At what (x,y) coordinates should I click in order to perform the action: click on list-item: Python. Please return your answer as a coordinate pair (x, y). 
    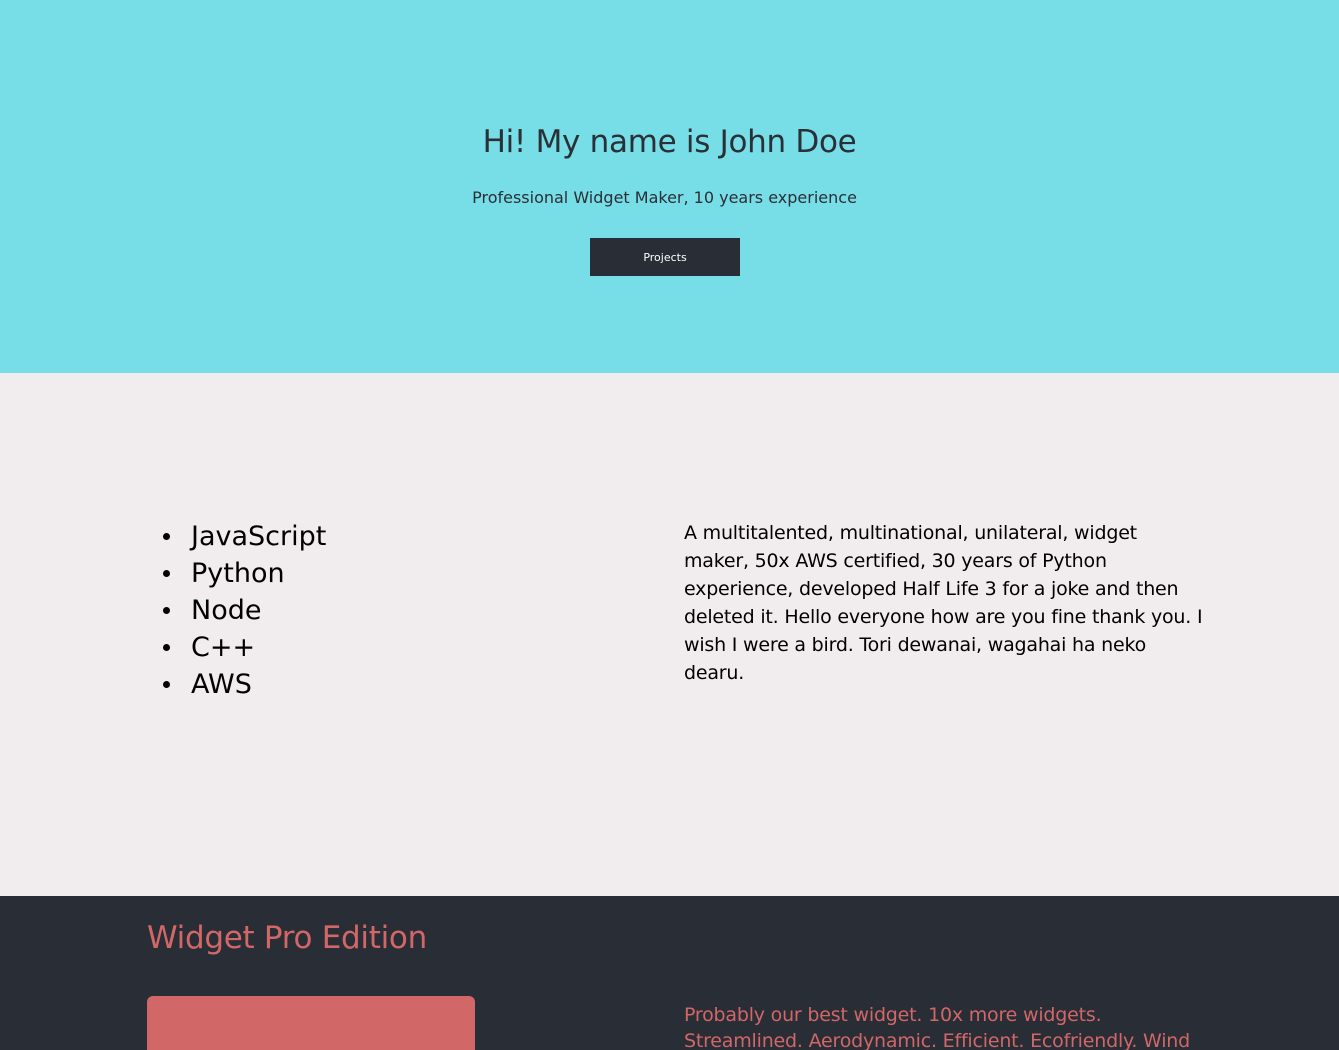
    Looking at the image, I should click on (243, 573).